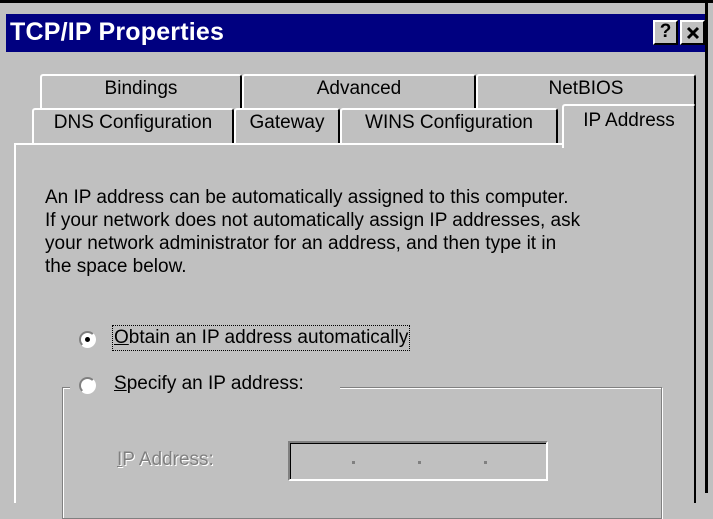  Describe the element at coordinates (121, 337) in the screenshot. I see `mnemonic: O` at that location.